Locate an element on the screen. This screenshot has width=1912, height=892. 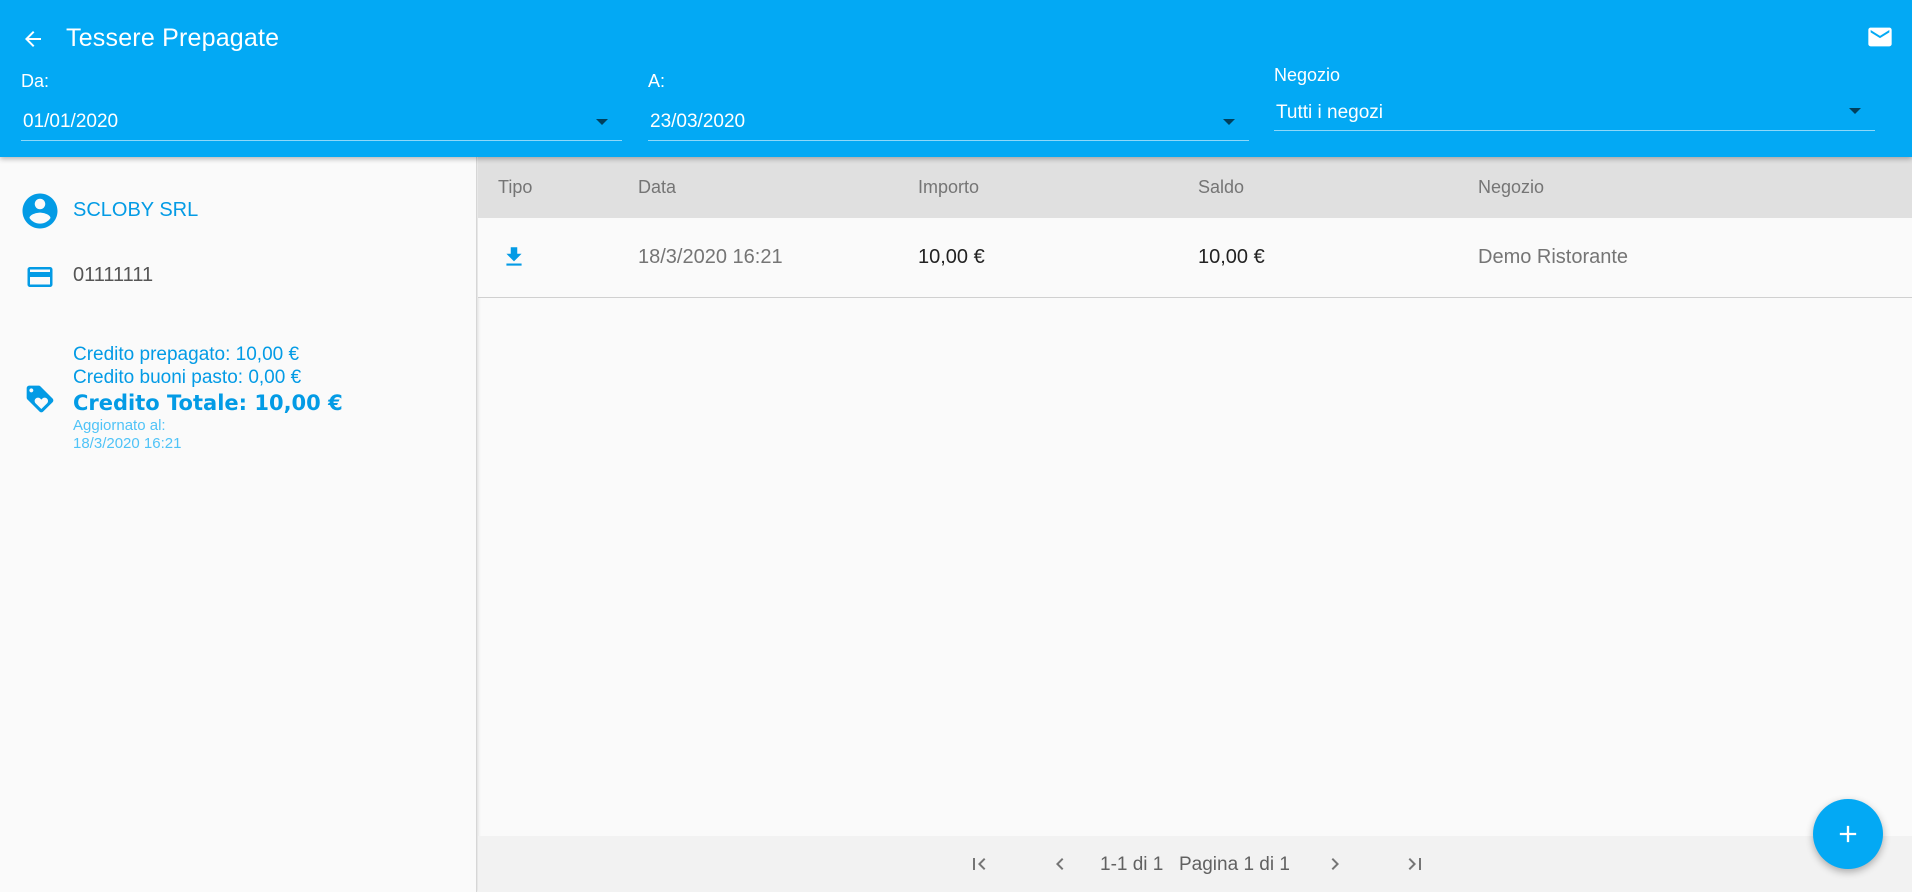
row-date: 18/3/2020 16:21 is located at coordinates (710, 257).